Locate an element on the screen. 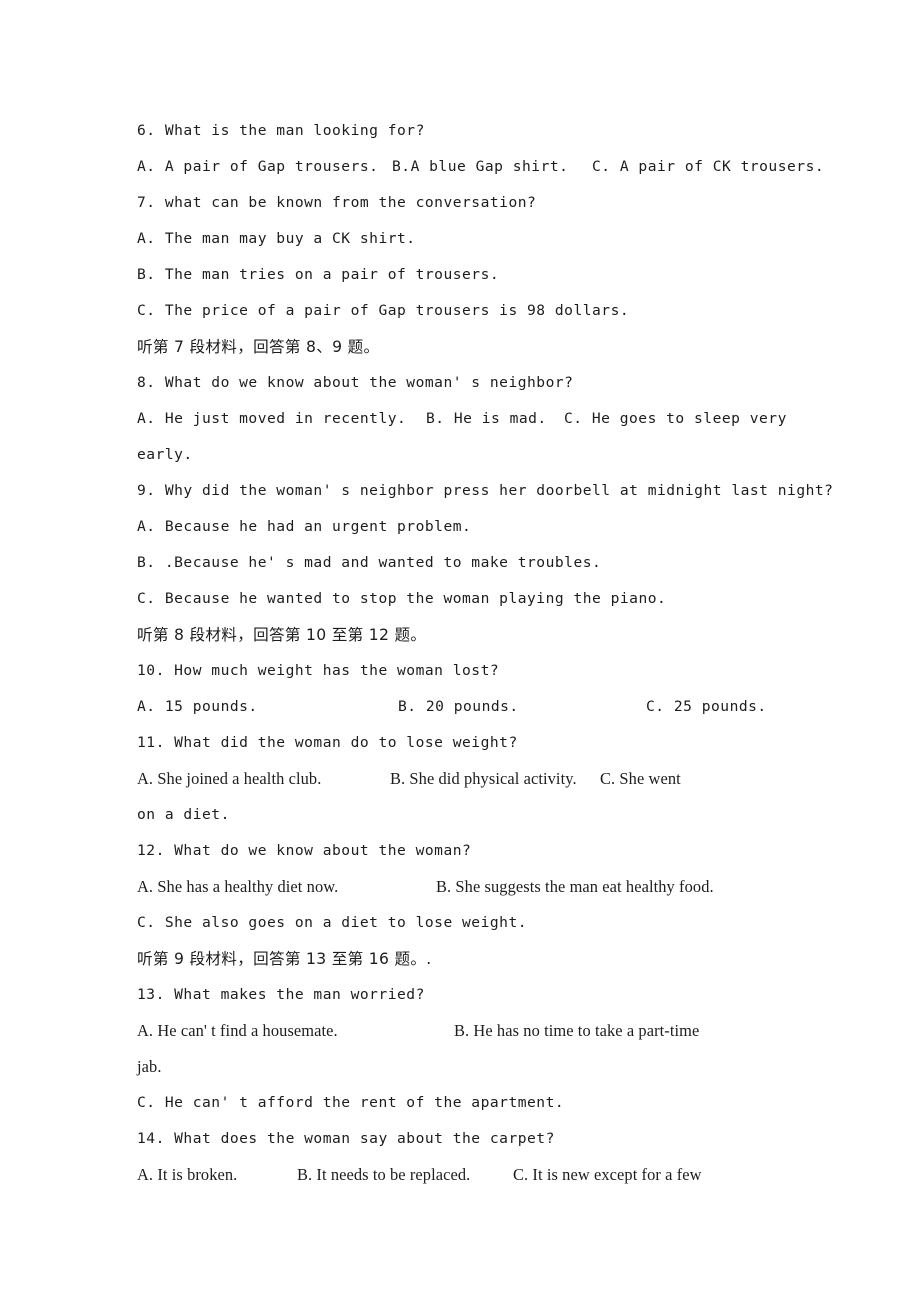  option-q11-options-2: C. She went is located at coordinates (640, 778).